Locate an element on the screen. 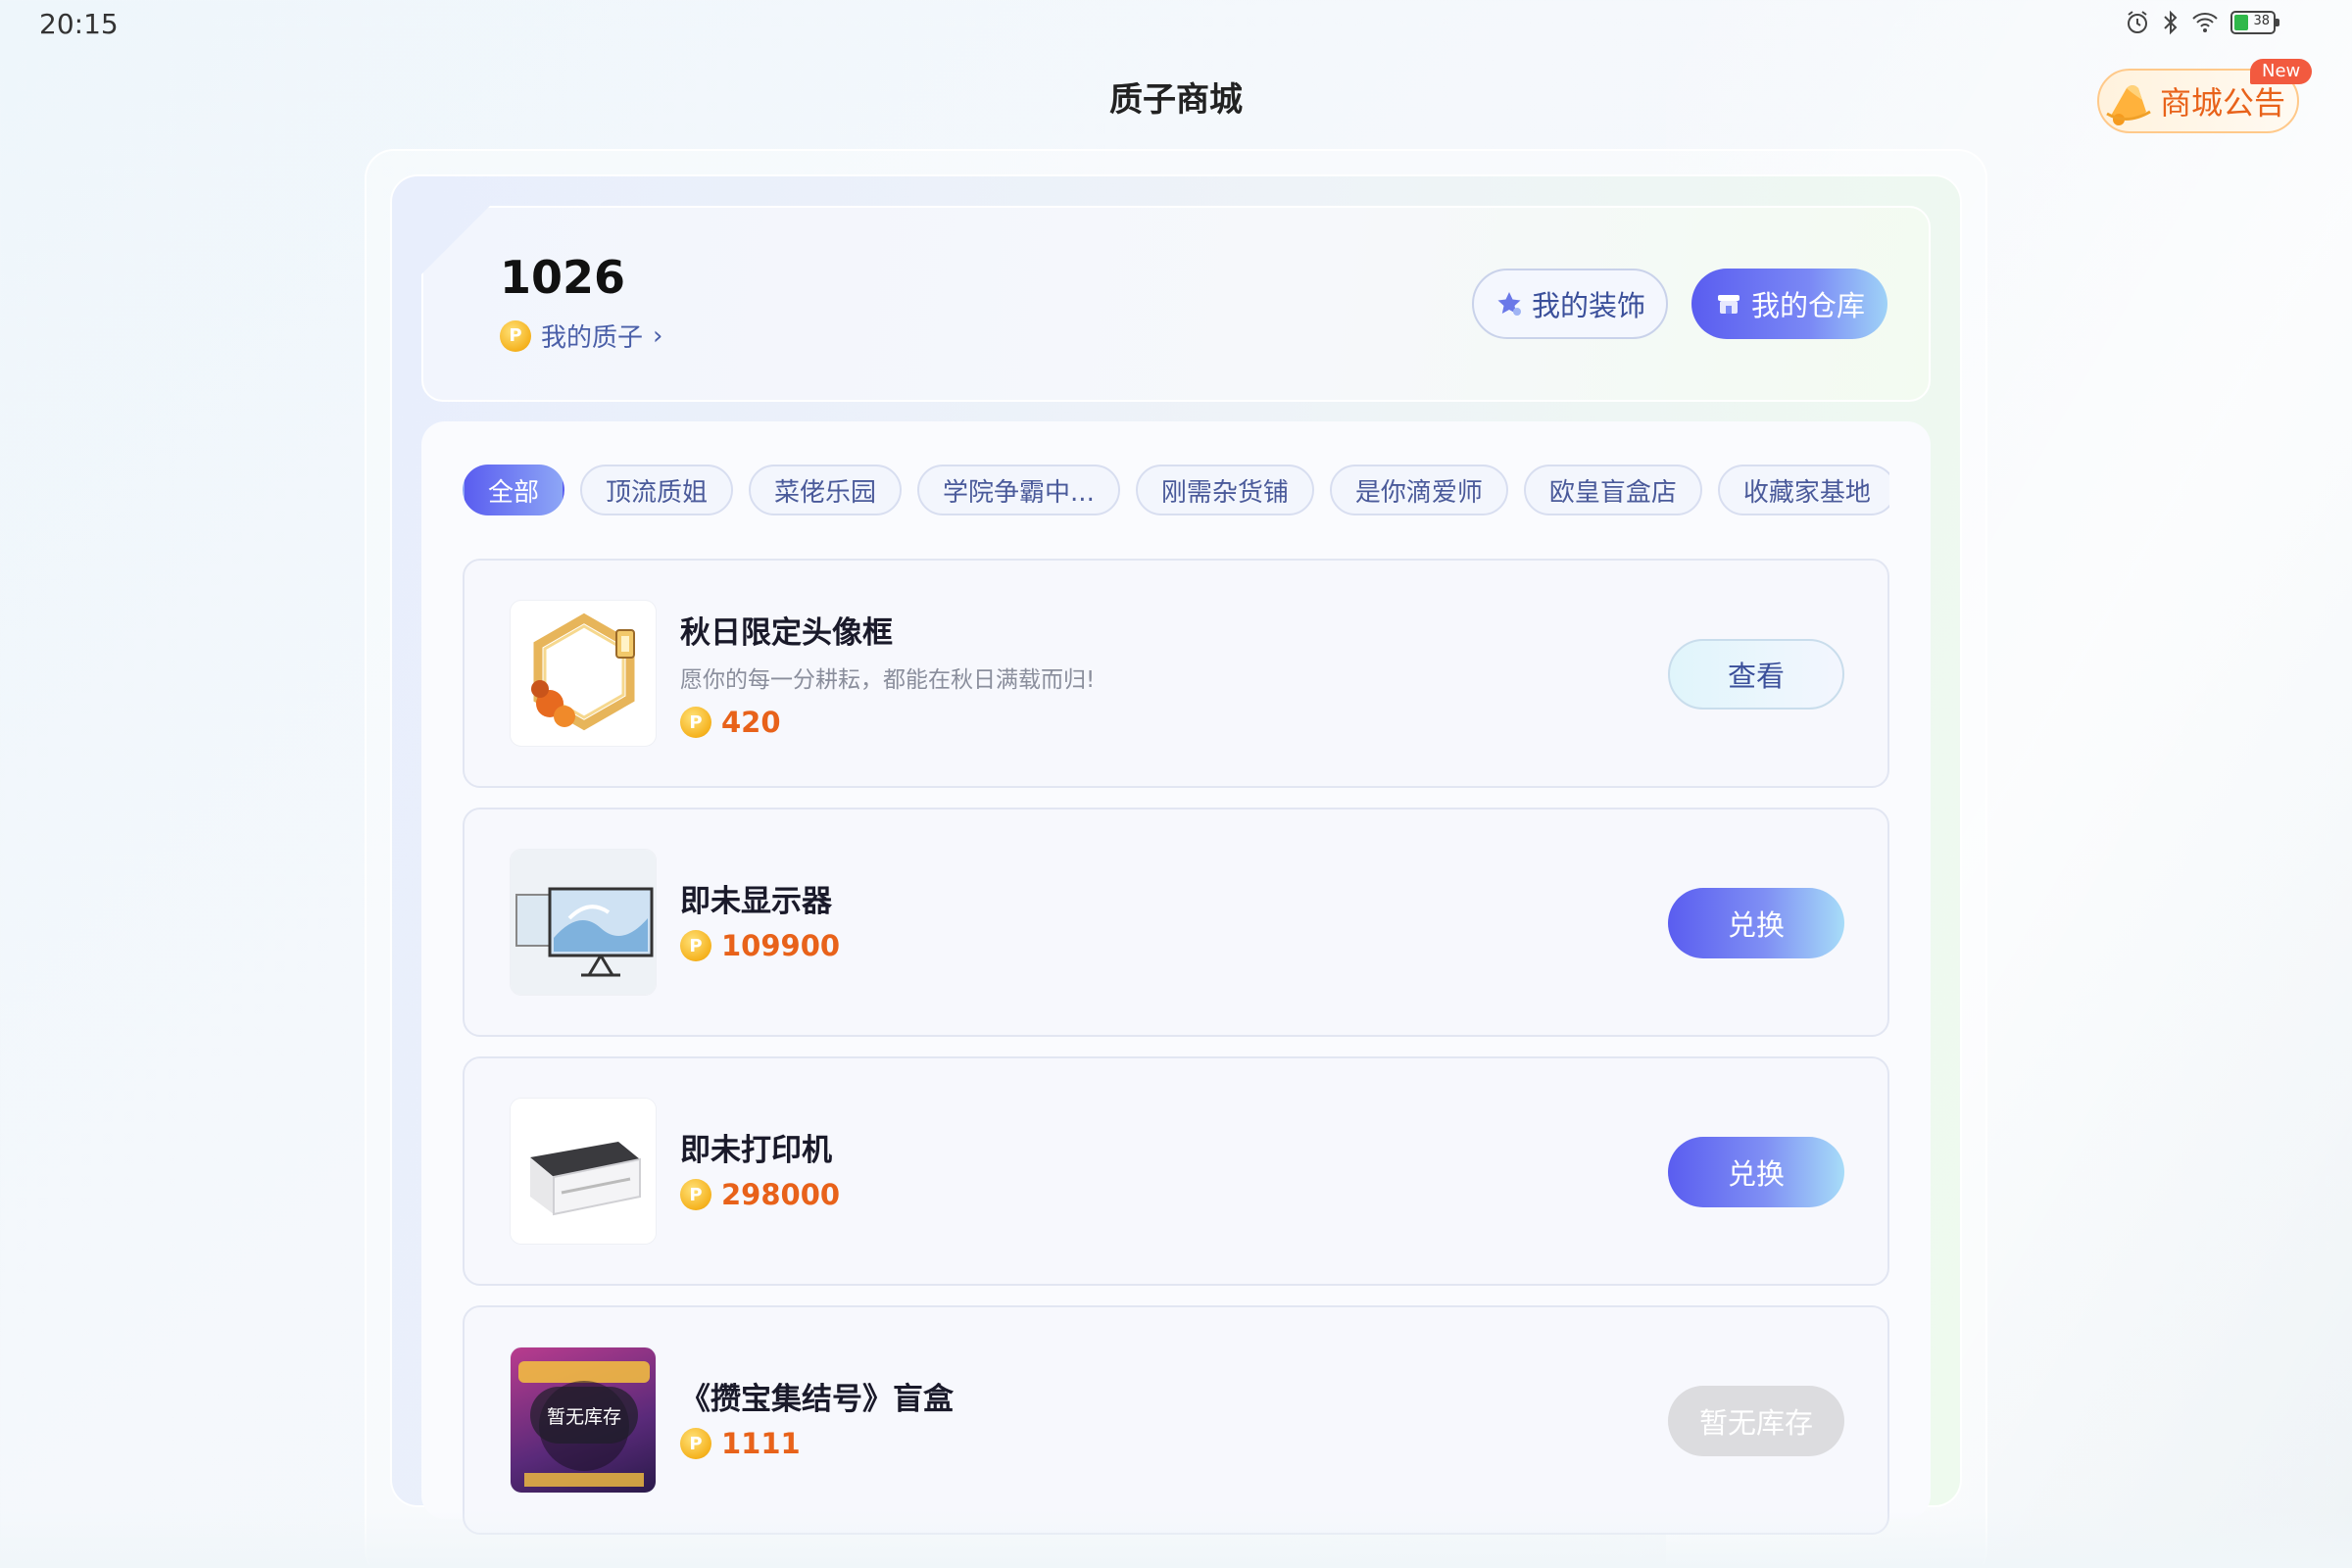 This screenshot has height=1568, width=2352. status-bar: 20:15 38 is located at coordinates (1176, 24).